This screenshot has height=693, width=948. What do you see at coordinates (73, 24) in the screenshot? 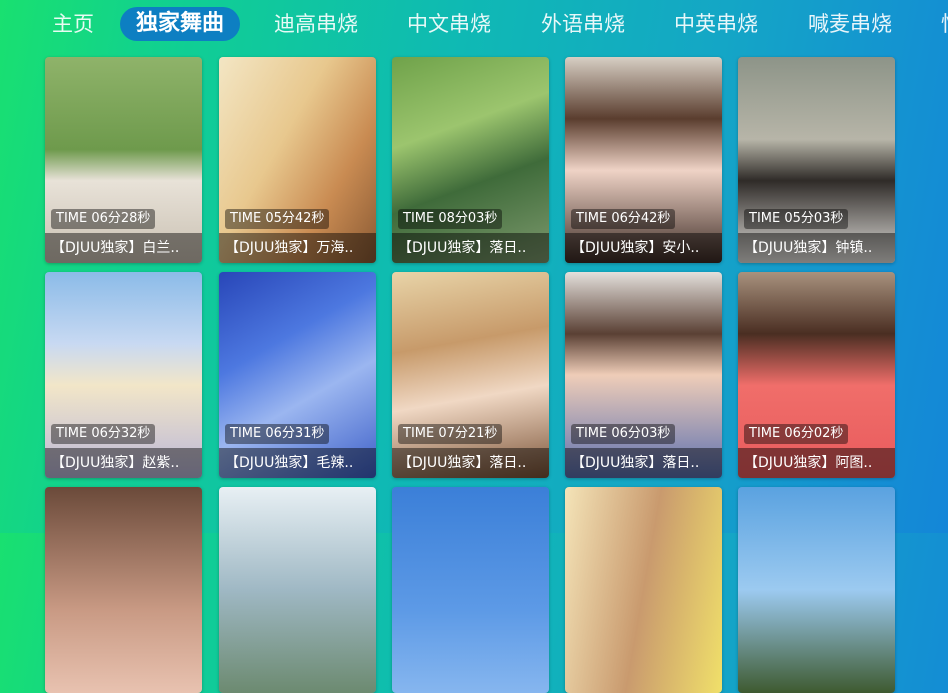
I see `tab-home: 主页` at bounding box center [73, 24].